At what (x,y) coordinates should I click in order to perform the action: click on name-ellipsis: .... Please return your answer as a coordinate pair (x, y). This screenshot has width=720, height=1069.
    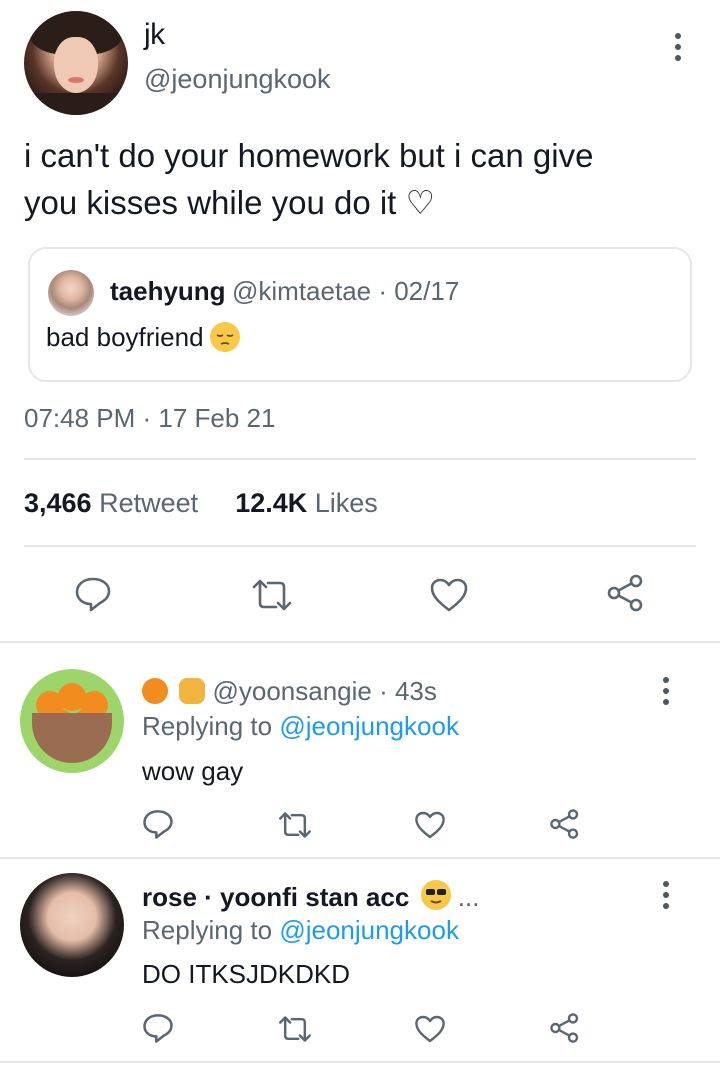
    Looking at the image, I should click on (468, 897).